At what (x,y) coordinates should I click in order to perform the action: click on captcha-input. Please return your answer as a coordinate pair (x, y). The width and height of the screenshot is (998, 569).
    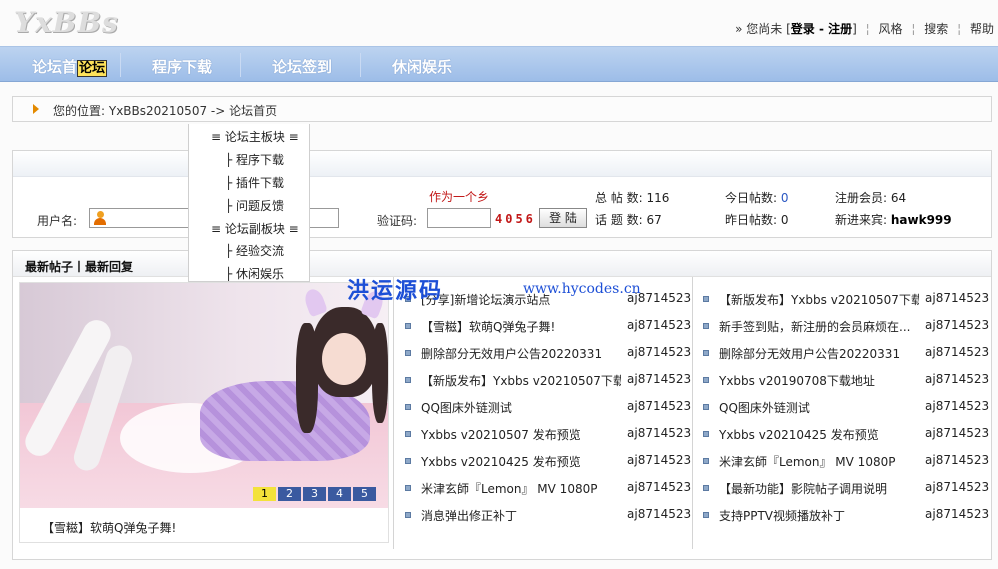
    Looking at the image, I should click on (459, 218).